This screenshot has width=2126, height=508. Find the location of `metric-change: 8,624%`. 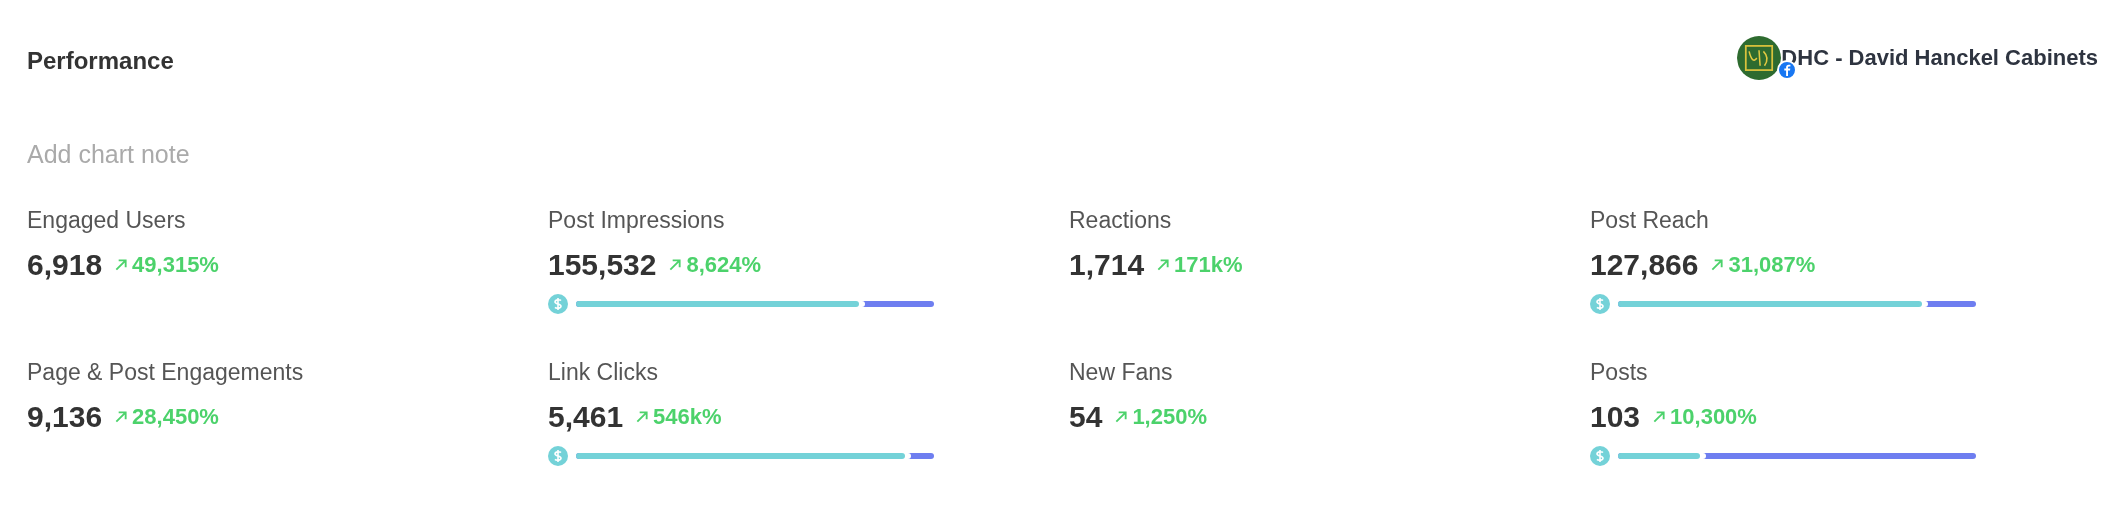

metric-change: 8,624% is located at coordinates (724, 265).